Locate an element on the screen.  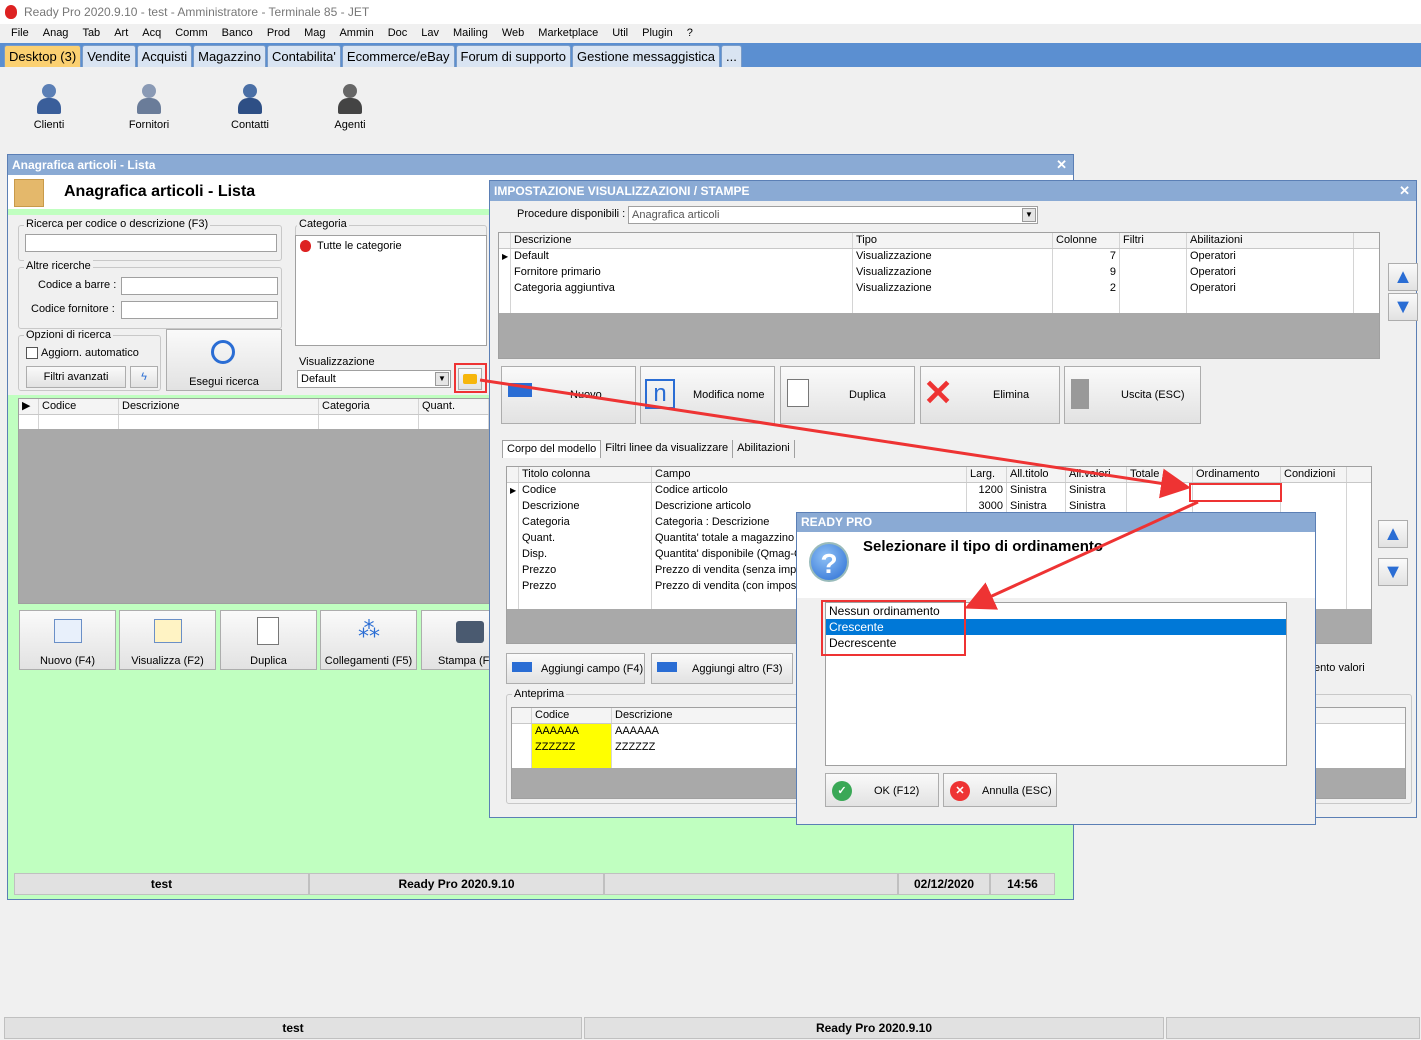
annotation-arrows is located at coordinates (839, 494).